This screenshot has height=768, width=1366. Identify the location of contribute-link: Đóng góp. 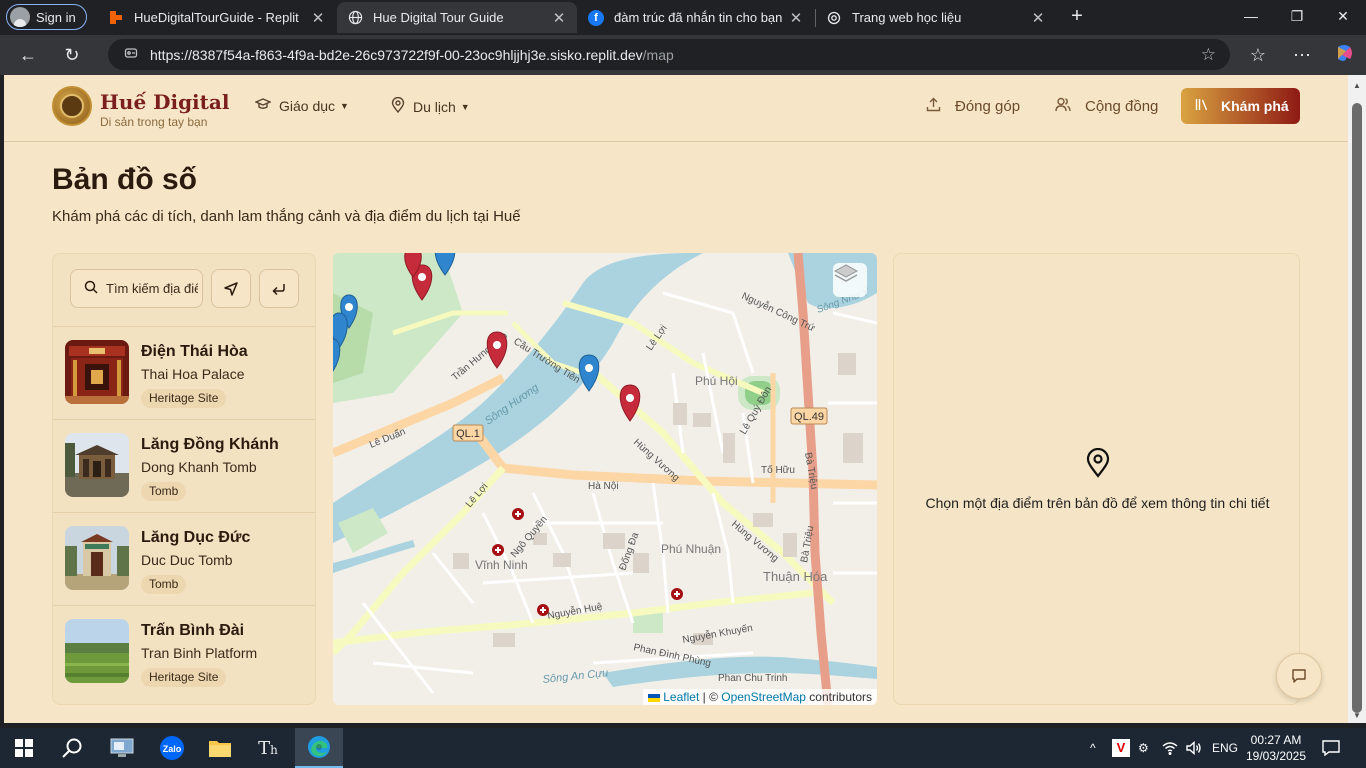
(973, 106).